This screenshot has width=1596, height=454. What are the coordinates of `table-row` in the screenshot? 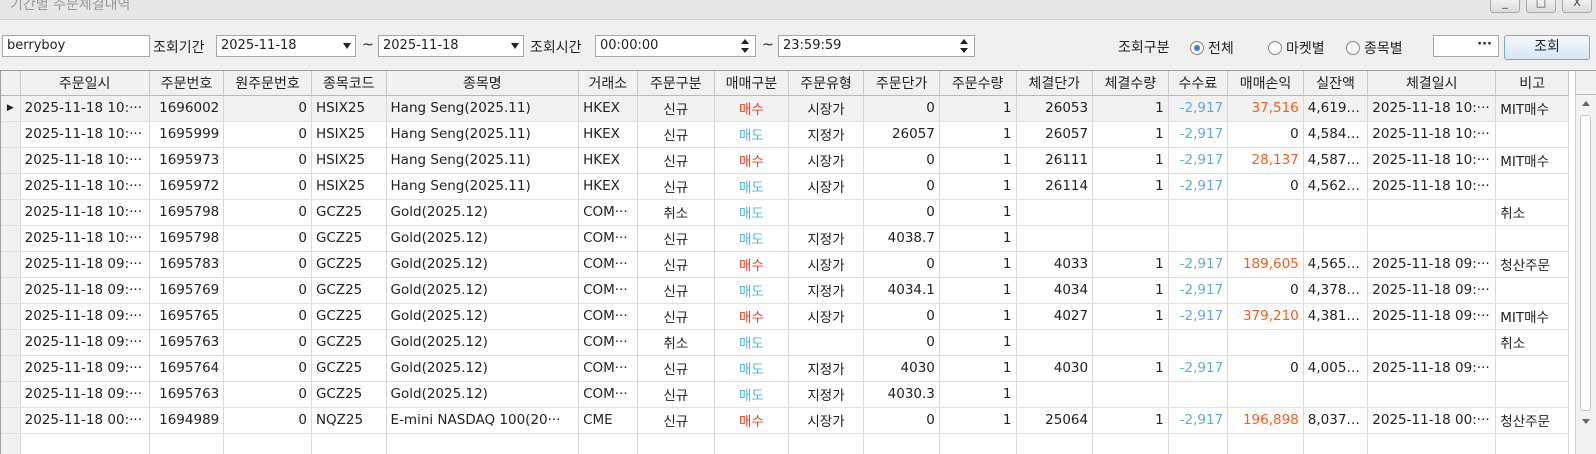 It's located at (785, 443).